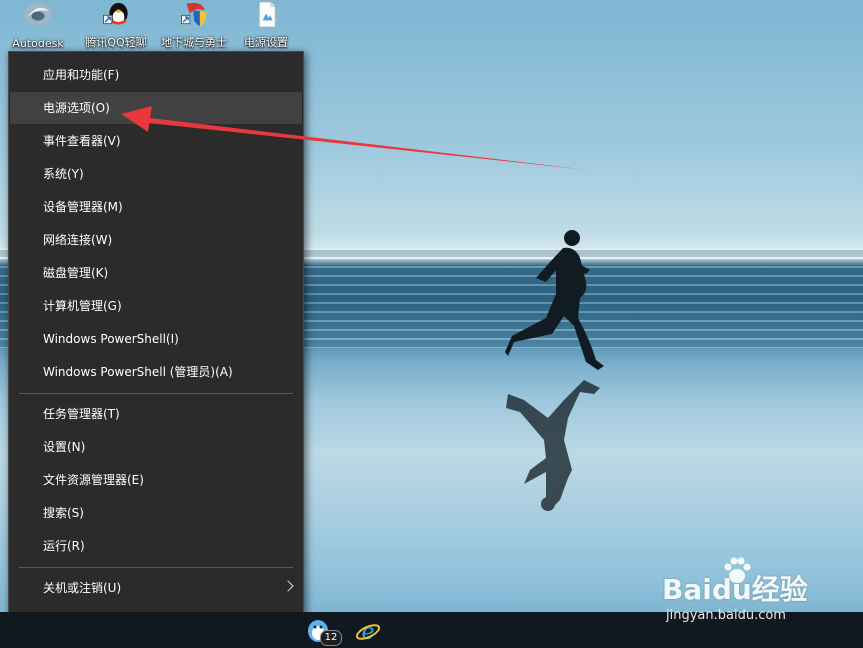 This screenshot has height=648, width=863. I want to click on menu-item-powershell: Windows PowerShell(I), so click(156, 339).